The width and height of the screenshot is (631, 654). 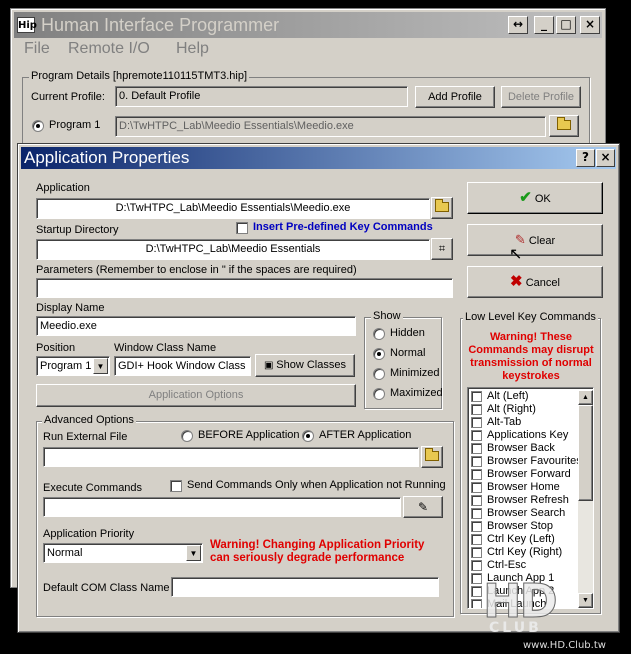 I want to click on show-classes-label: Show Classes, so click(x=311, y=365).